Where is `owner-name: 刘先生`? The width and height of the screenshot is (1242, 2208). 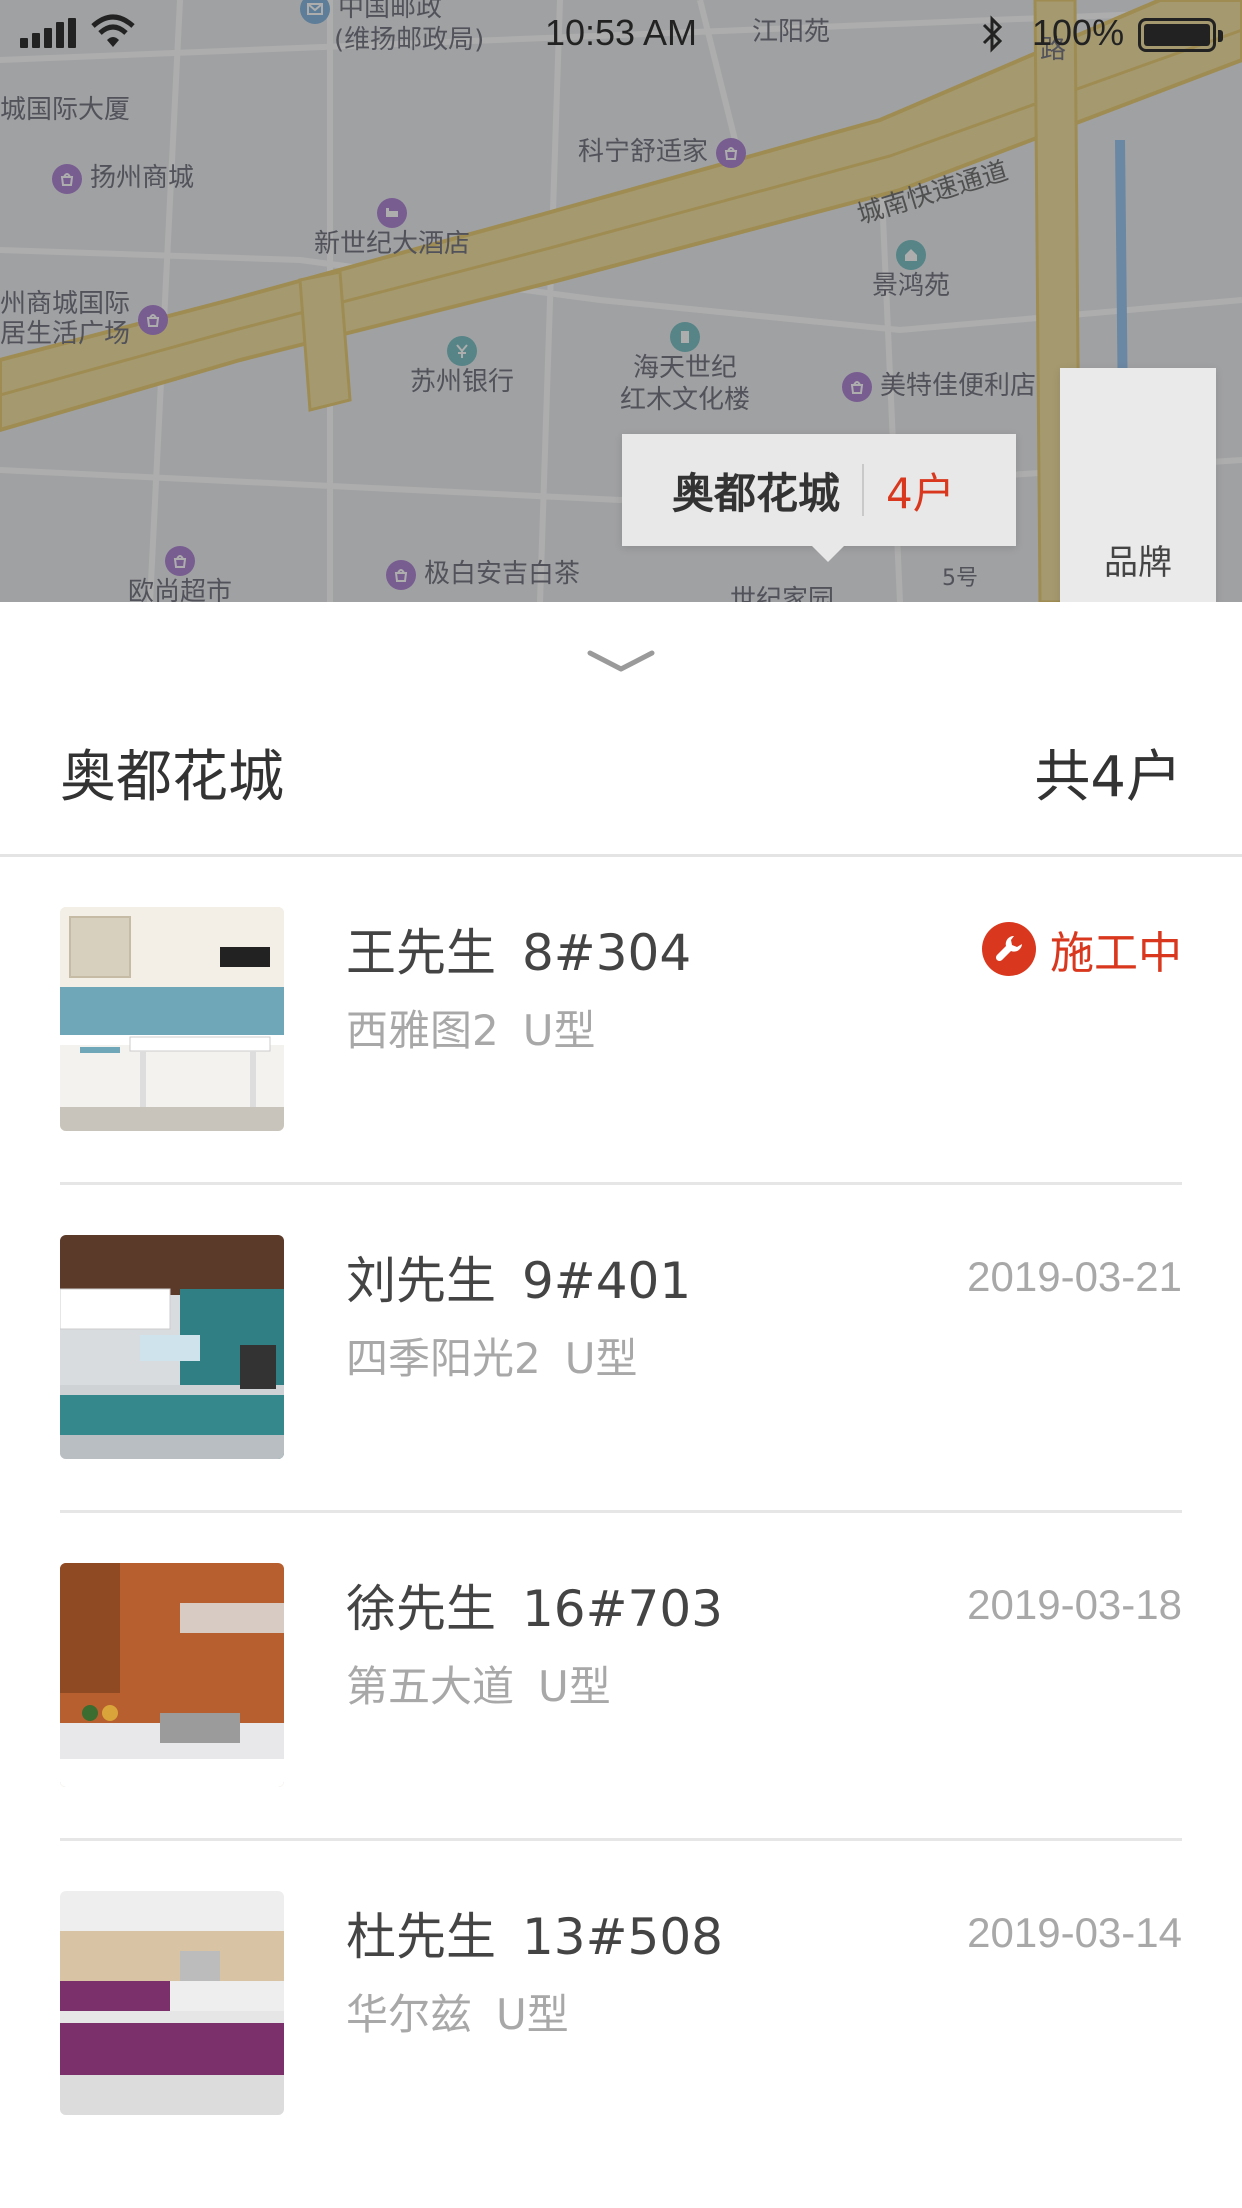 owner-name: 刘先生 is located at coordinates (421, 1281).